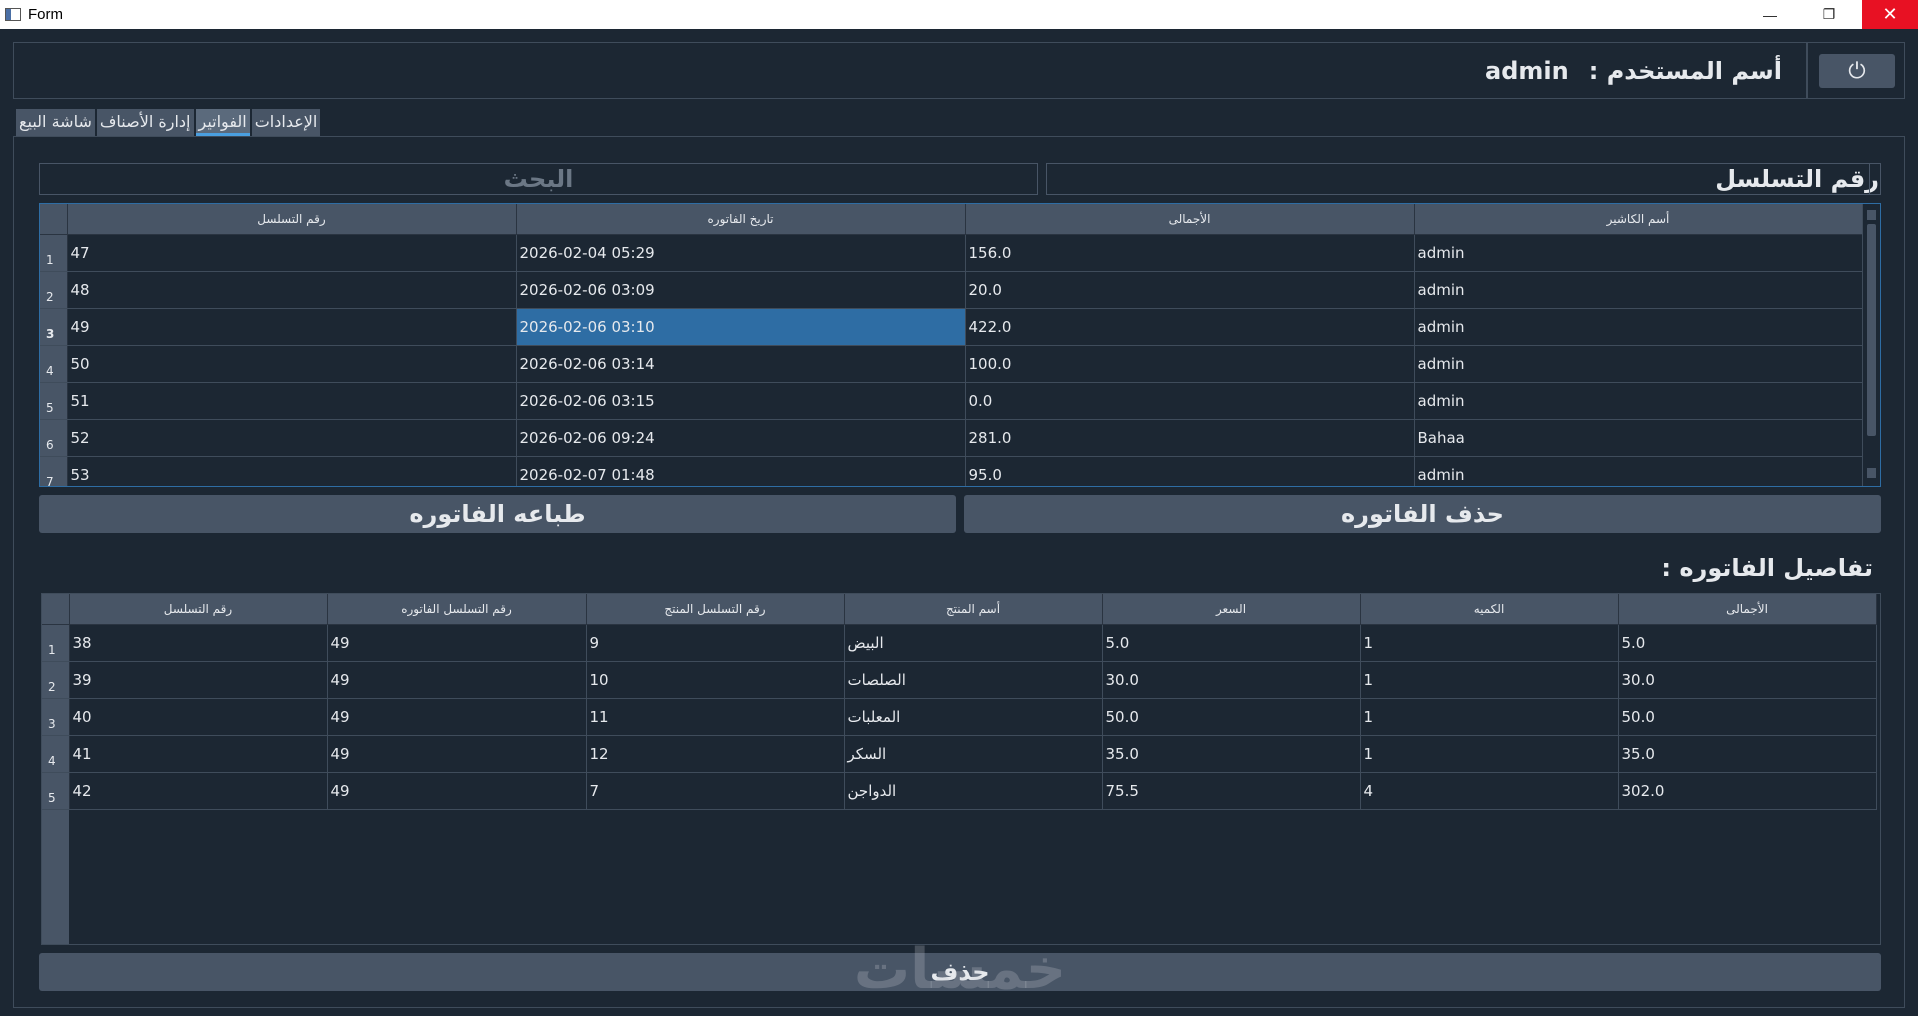 The image size is (1918, 1016). What do you see at coordinates (198, 754) in the screenshot?
I see `cell-serial: 41` at bounding box center [198, 754].